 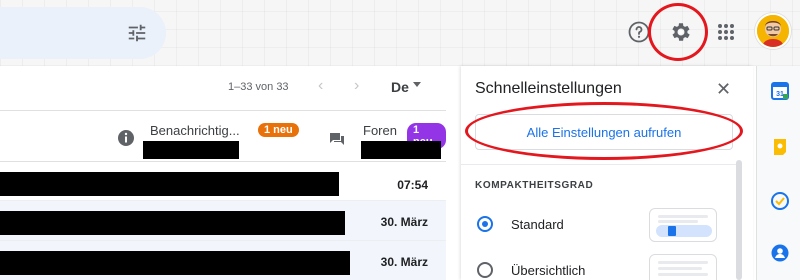 What do you see at coordinates (780, 201) in the screenshot?
I see `tasks-icon` at bounding box center [780, 201].